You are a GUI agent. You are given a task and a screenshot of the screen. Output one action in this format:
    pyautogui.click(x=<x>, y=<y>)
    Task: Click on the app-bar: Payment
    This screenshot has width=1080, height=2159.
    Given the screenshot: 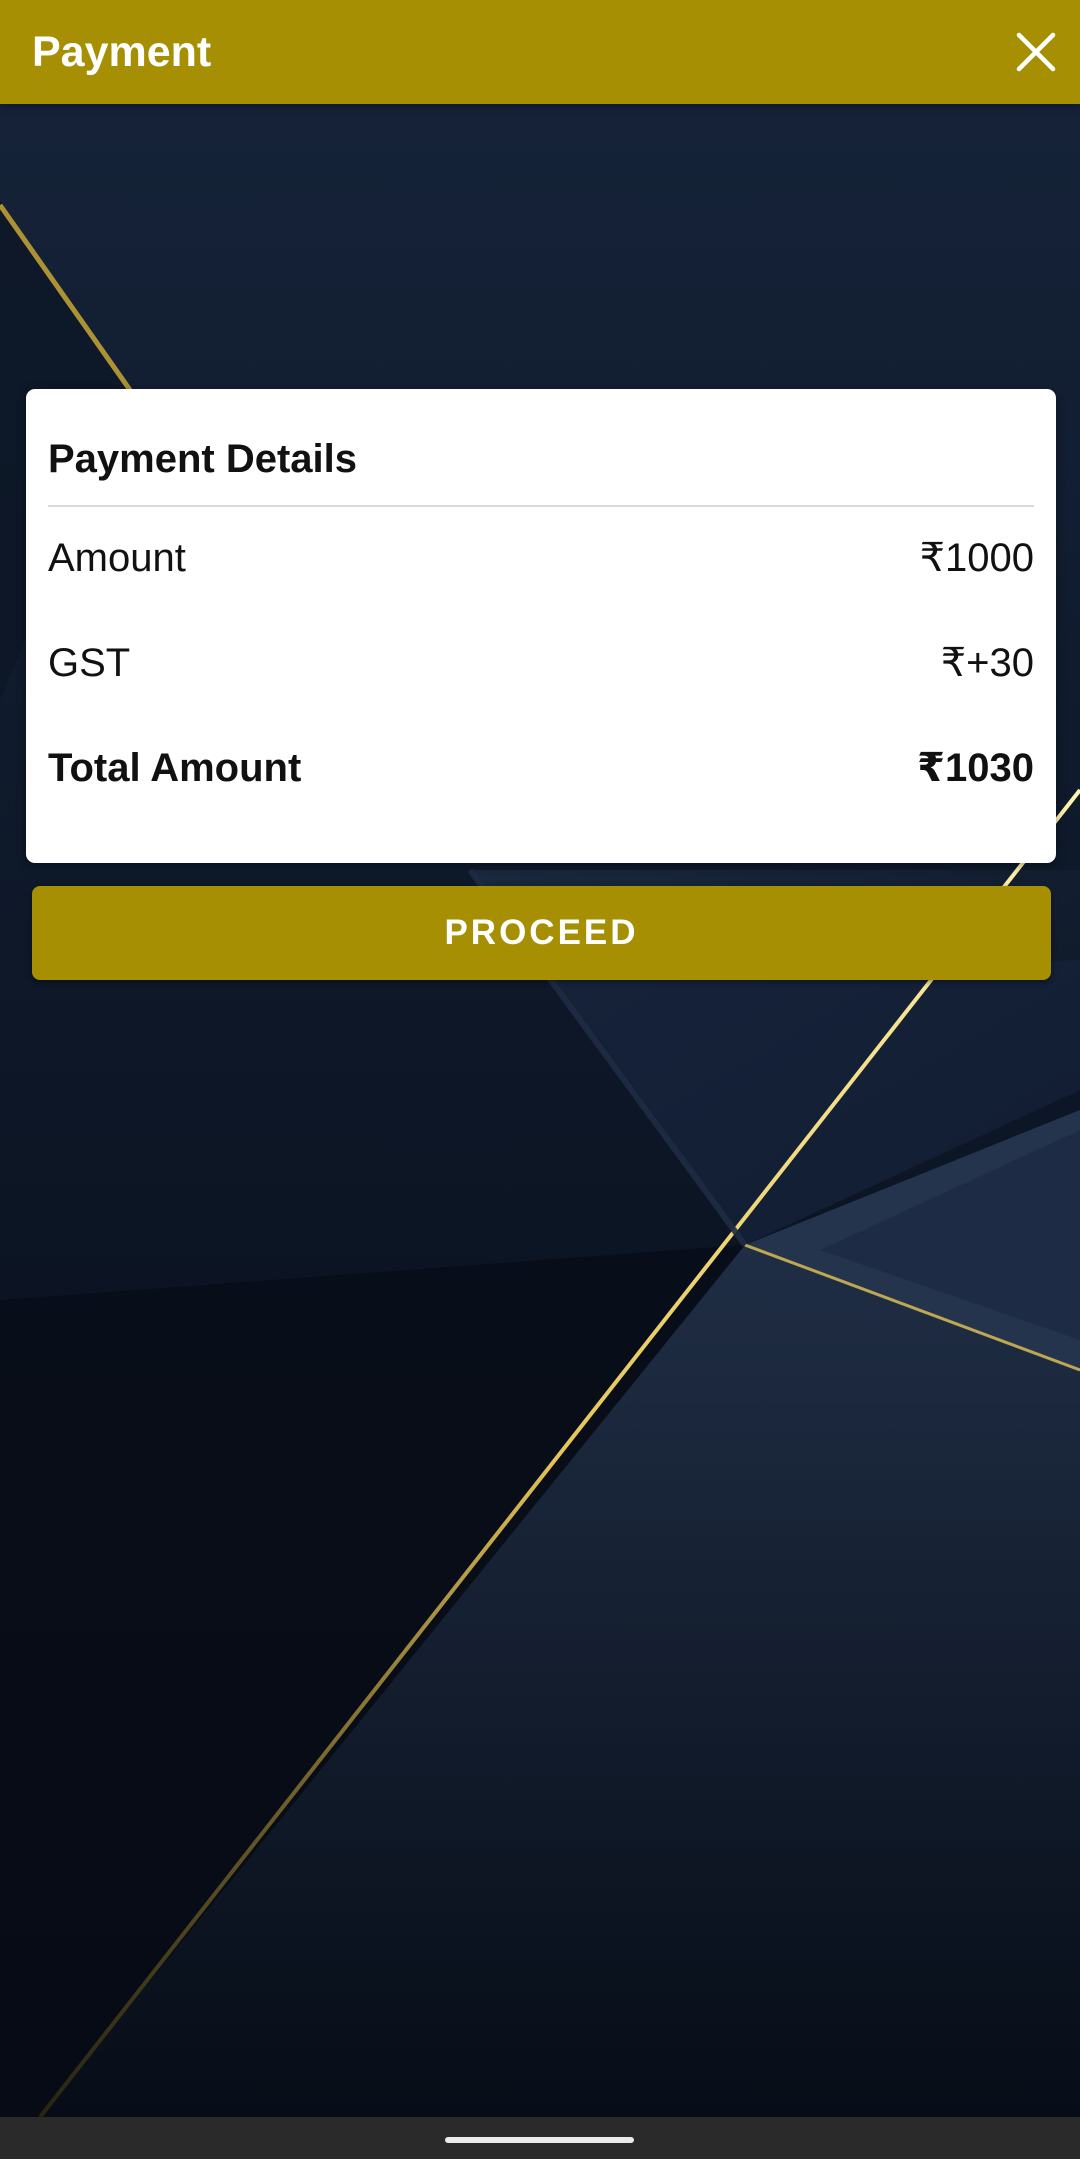 What is the action you would take?
    pyautogui.click(x=540, y=52)
    